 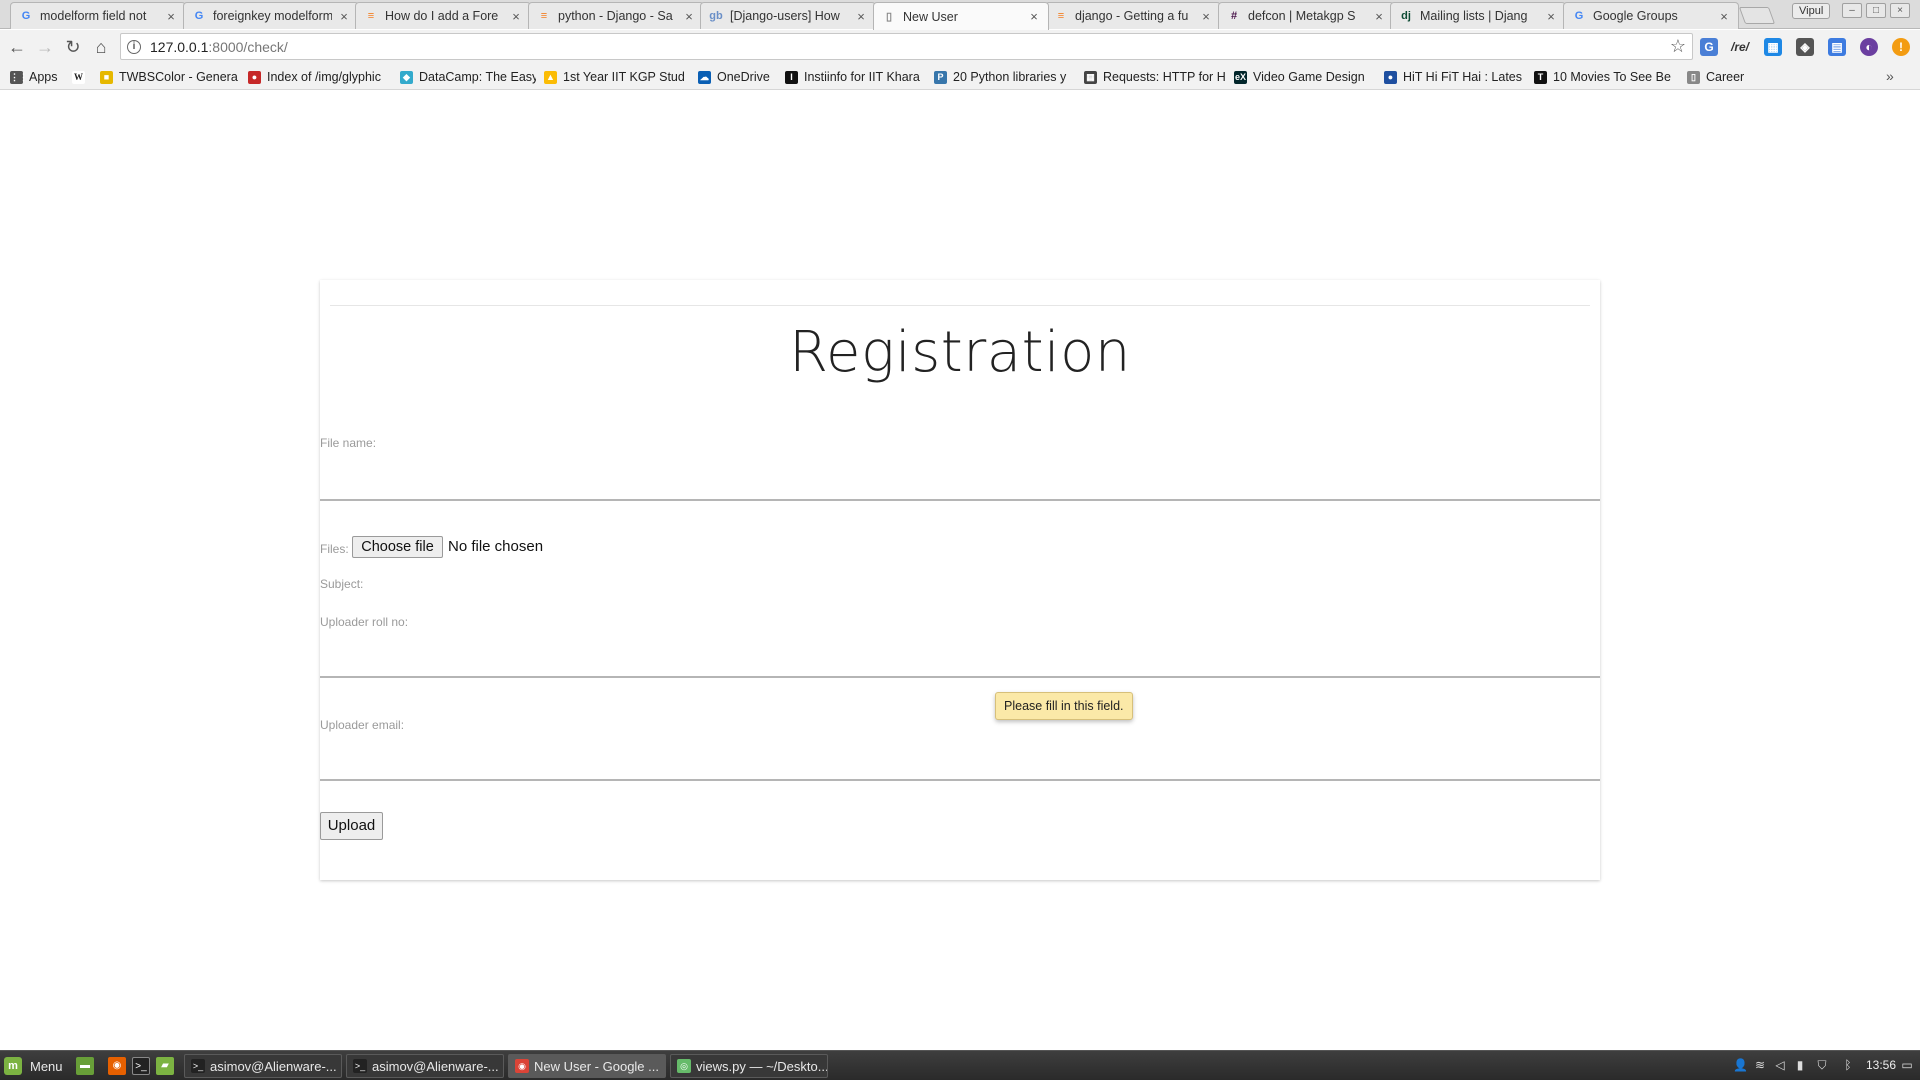 I want to click on bookmark-label: 20 Python libraries y, so click(x=1010, y=77).